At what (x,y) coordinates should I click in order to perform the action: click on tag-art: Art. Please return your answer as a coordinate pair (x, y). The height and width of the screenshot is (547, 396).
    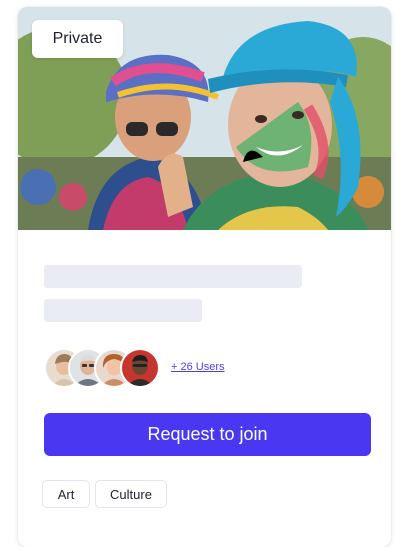
    Looking at the image, I should click on (66, 494).